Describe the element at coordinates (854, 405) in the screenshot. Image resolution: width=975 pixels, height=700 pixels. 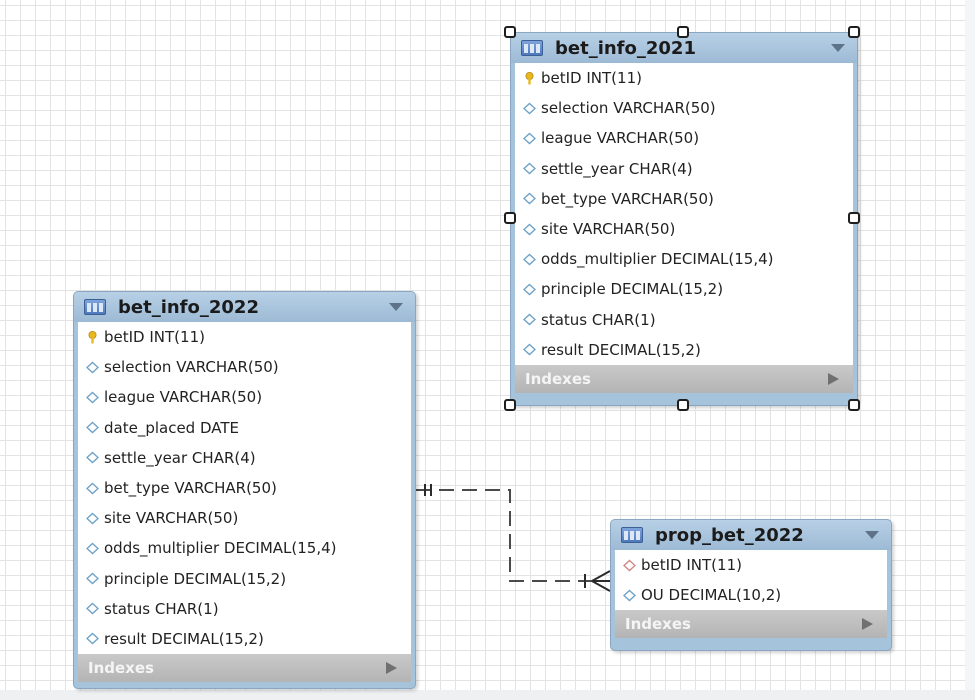
I see `resize-handle-bottom-right` at that location.